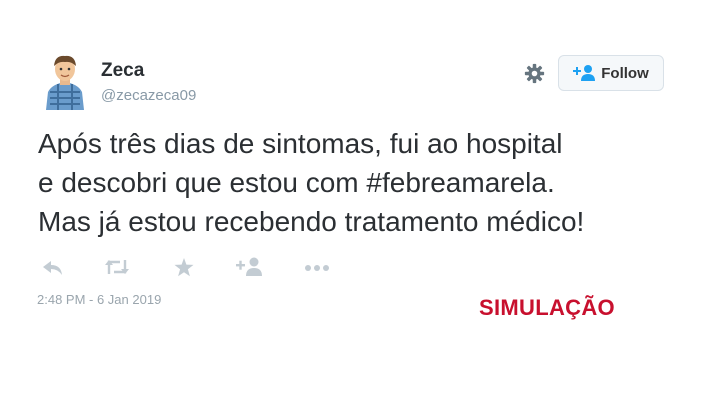 This screenshot has width=710, height=400. What do you see at coordinates (53, 268) in the screenshot?
I see `reply-icon` at bounding box center [53, 268].